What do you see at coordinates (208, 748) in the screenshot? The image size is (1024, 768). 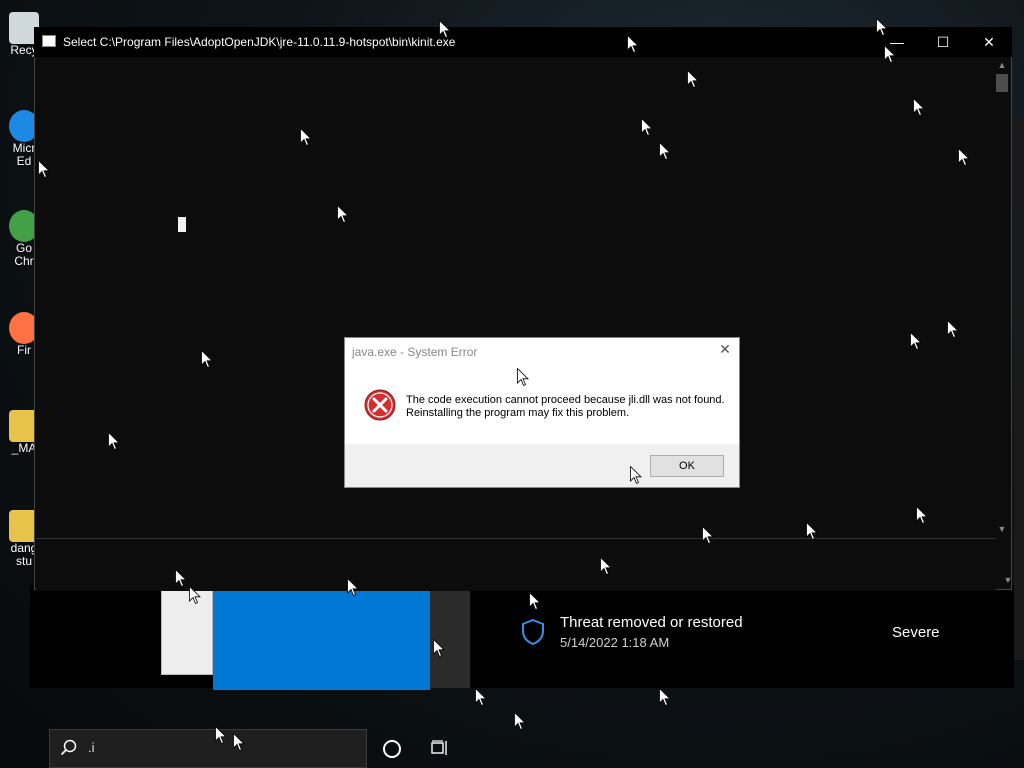 I see `taskbar-search-input` at bounding box center [208, 748].